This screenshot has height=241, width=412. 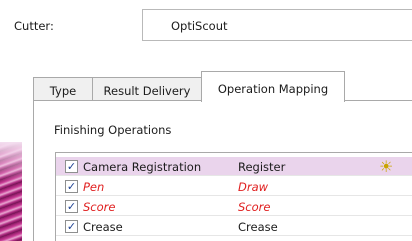 What do you see at coordinates (34, 26) in the screenshot?
I see `cutter-label: Cutter:` at bounding box center [34, 26].